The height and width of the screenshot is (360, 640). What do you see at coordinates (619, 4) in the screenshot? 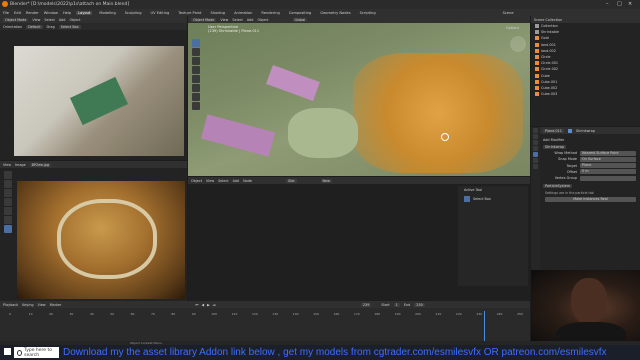
I see `maximize-icon: □` at bounding box center [619, 4].